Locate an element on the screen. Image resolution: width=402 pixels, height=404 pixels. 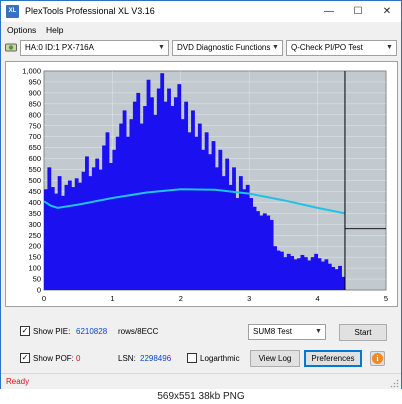
test-select: Q-Check PI/PO Test ▼ is located at coordinates (341, 48).